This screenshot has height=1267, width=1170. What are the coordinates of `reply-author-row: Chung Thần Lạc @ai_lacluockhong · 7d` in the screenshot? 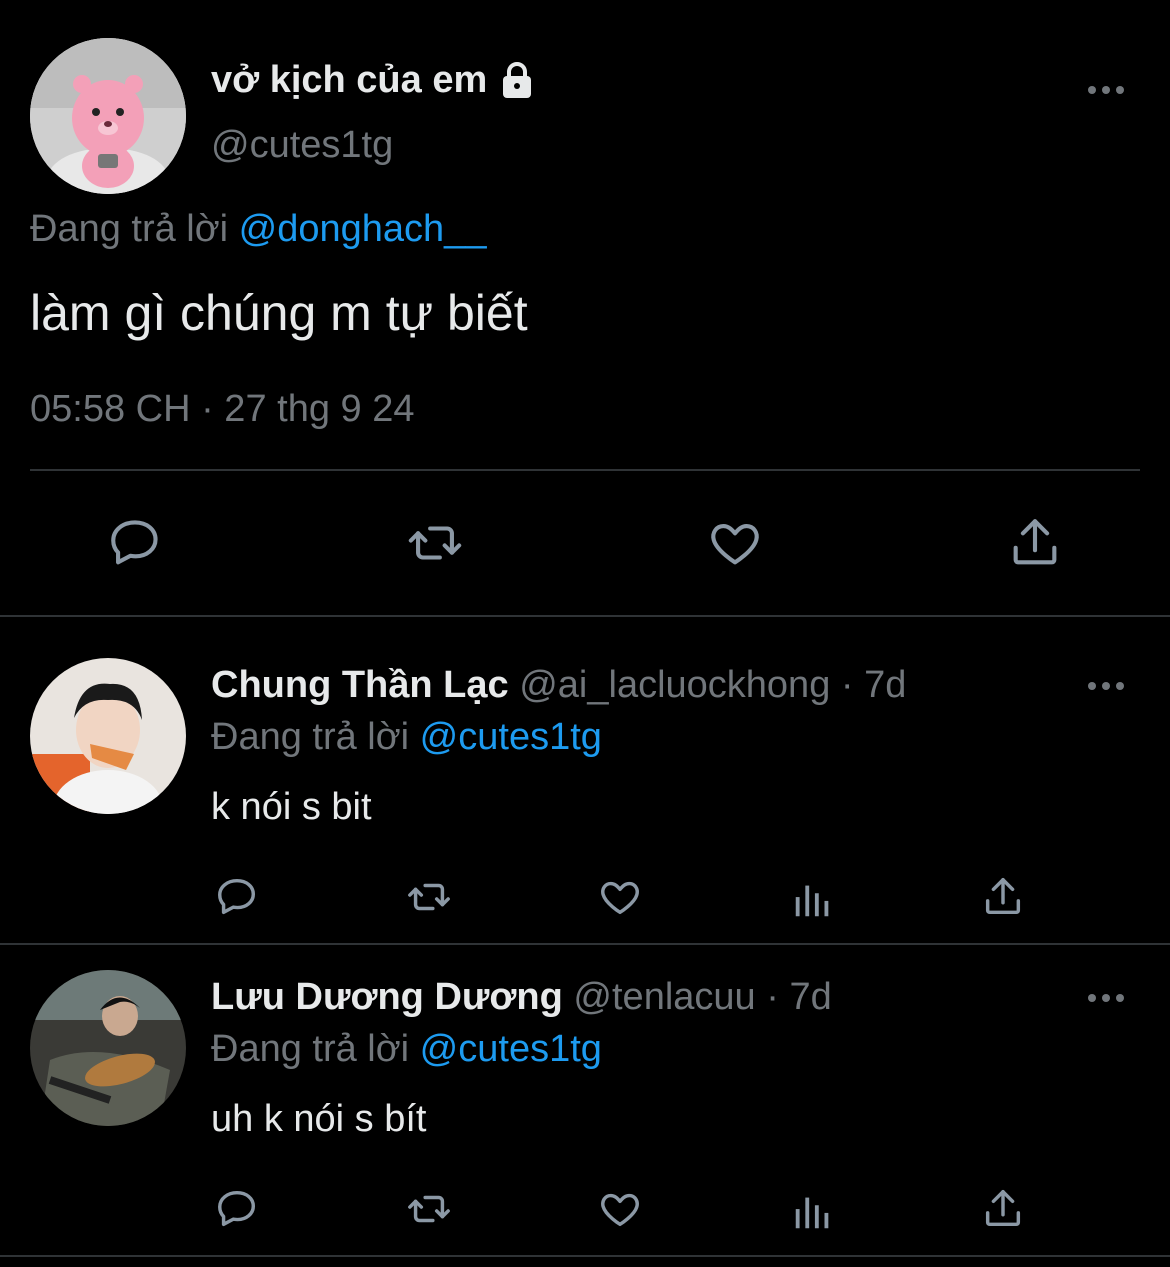 It's located at (558, 685).